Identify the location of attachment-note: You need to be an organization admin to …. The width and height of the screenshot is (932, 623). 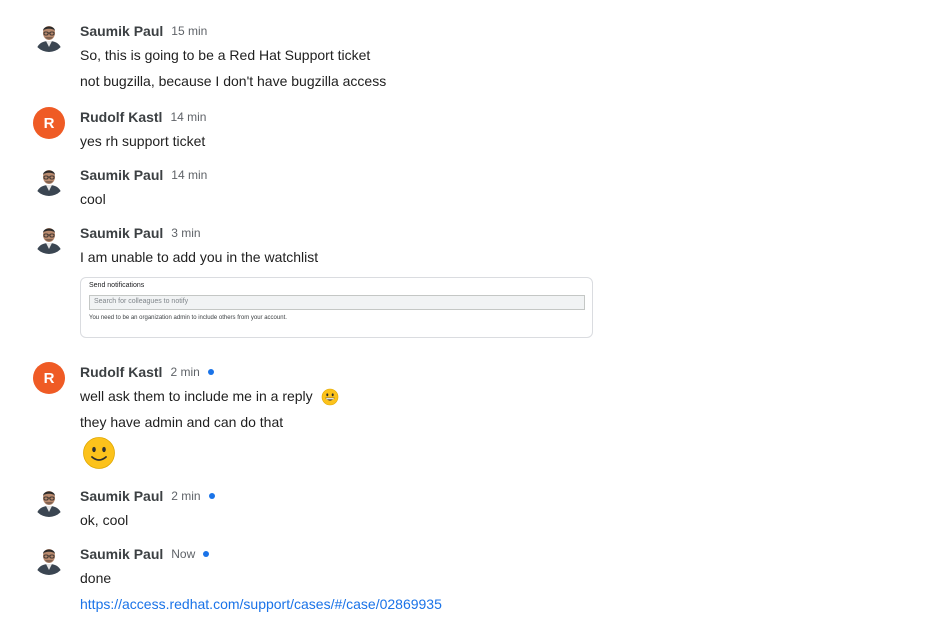
(188, 318).